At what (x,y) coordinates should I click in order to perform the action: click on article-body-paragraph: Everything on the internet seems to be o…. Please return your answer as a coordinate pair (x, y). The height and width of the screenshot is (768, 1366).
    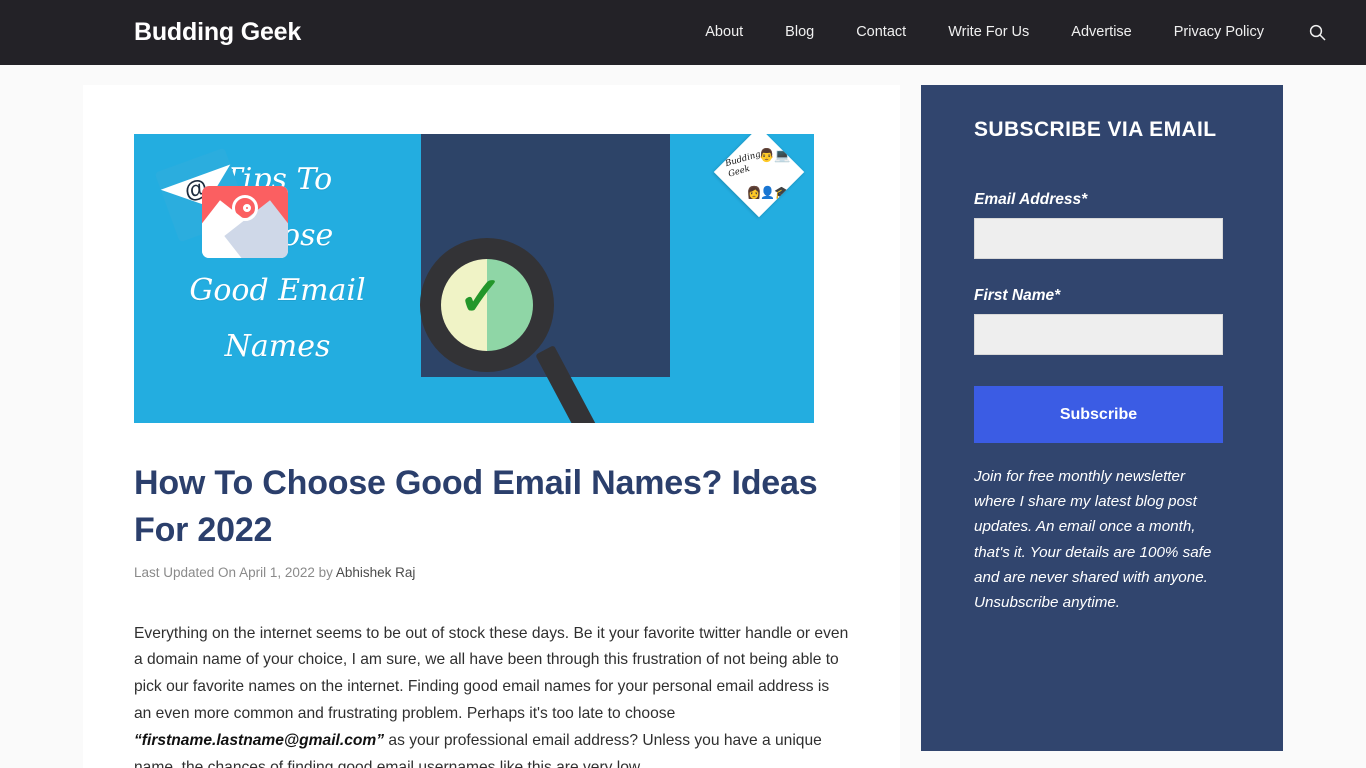
    Looking at the image, I should click on (491, 694).